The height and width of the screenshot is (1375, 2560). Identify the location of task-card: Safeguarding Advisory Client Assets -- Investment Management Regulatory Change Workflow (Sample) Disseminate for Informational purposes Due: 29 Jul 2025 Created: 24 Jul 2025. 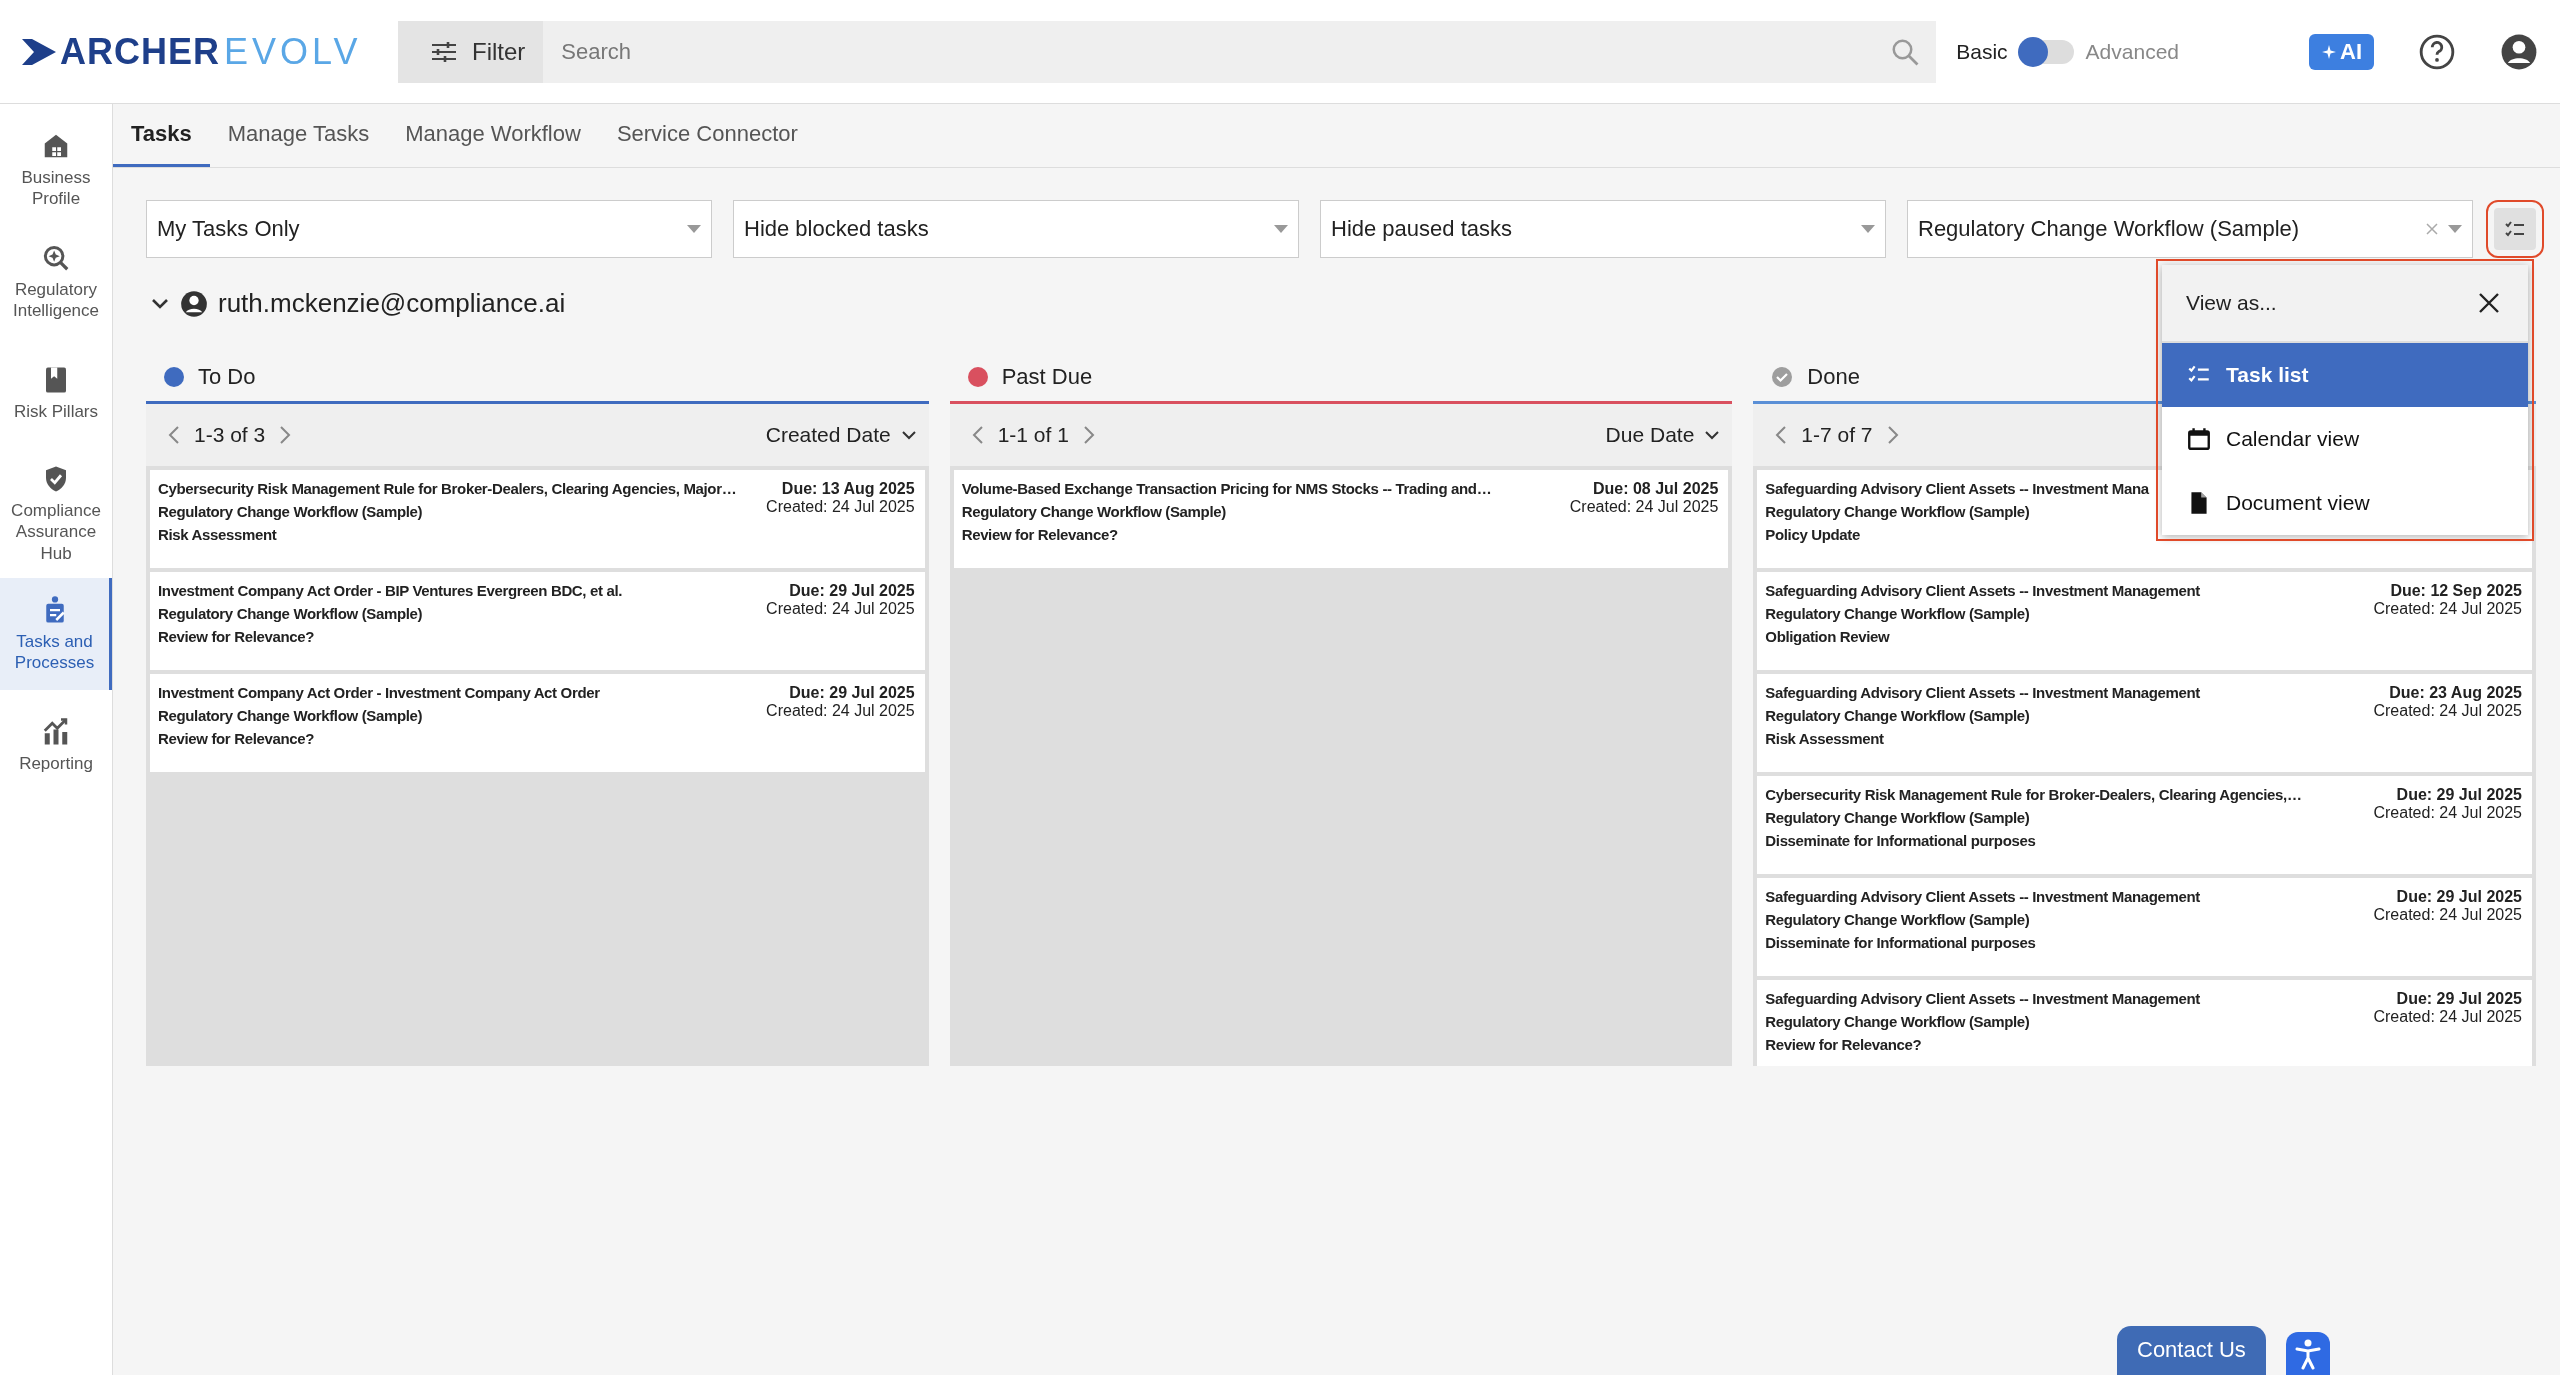
(2144, 927).